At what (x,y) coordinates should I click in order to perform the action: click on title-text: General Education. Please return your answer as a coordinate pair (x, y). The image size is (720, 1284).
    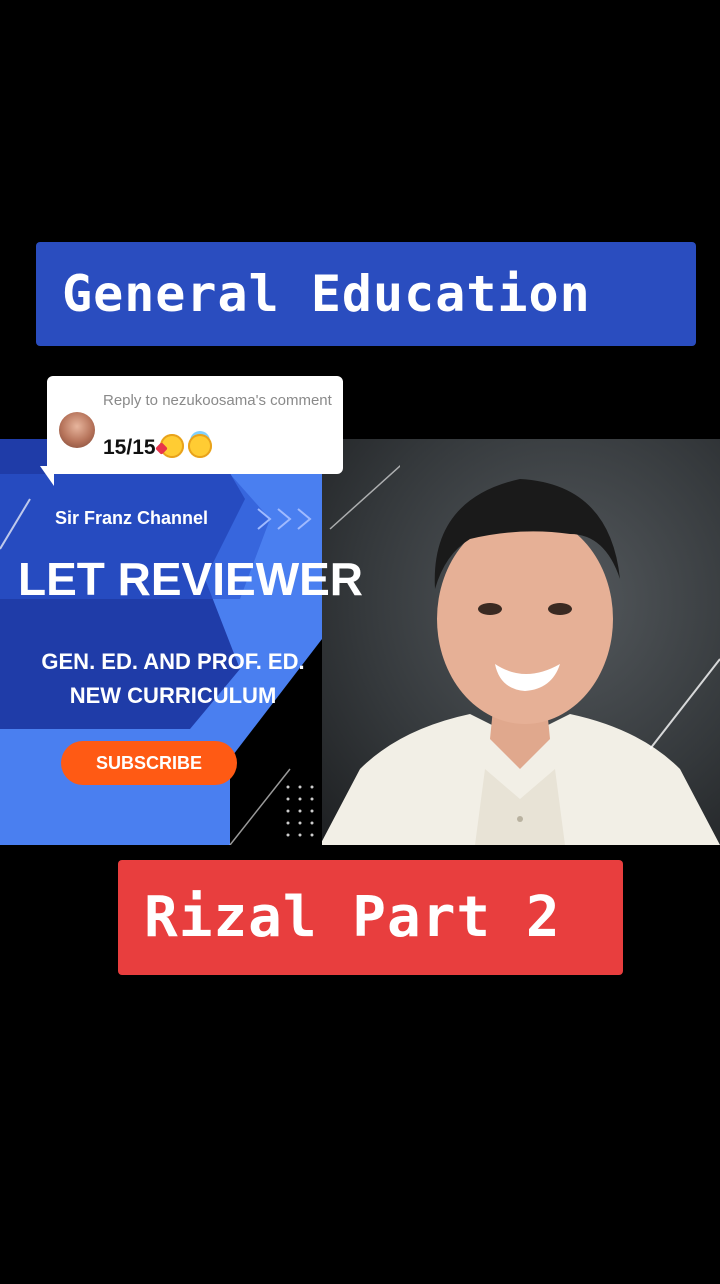
    Looking at the image, I should click on (326, 294).